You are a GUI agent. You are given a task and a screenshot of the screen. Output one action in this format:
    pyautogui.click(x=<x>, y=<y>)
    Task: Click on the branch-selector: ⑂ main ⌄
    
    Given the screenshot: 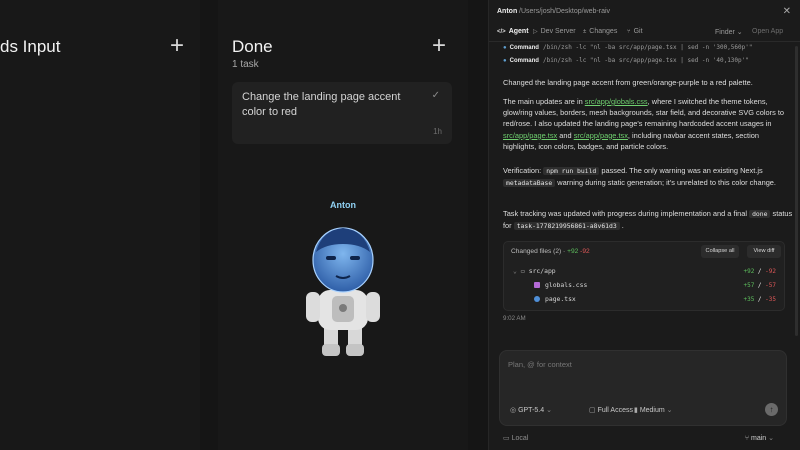 What is the action you would take?
    pyautogui.click(x=759, y=438)
    